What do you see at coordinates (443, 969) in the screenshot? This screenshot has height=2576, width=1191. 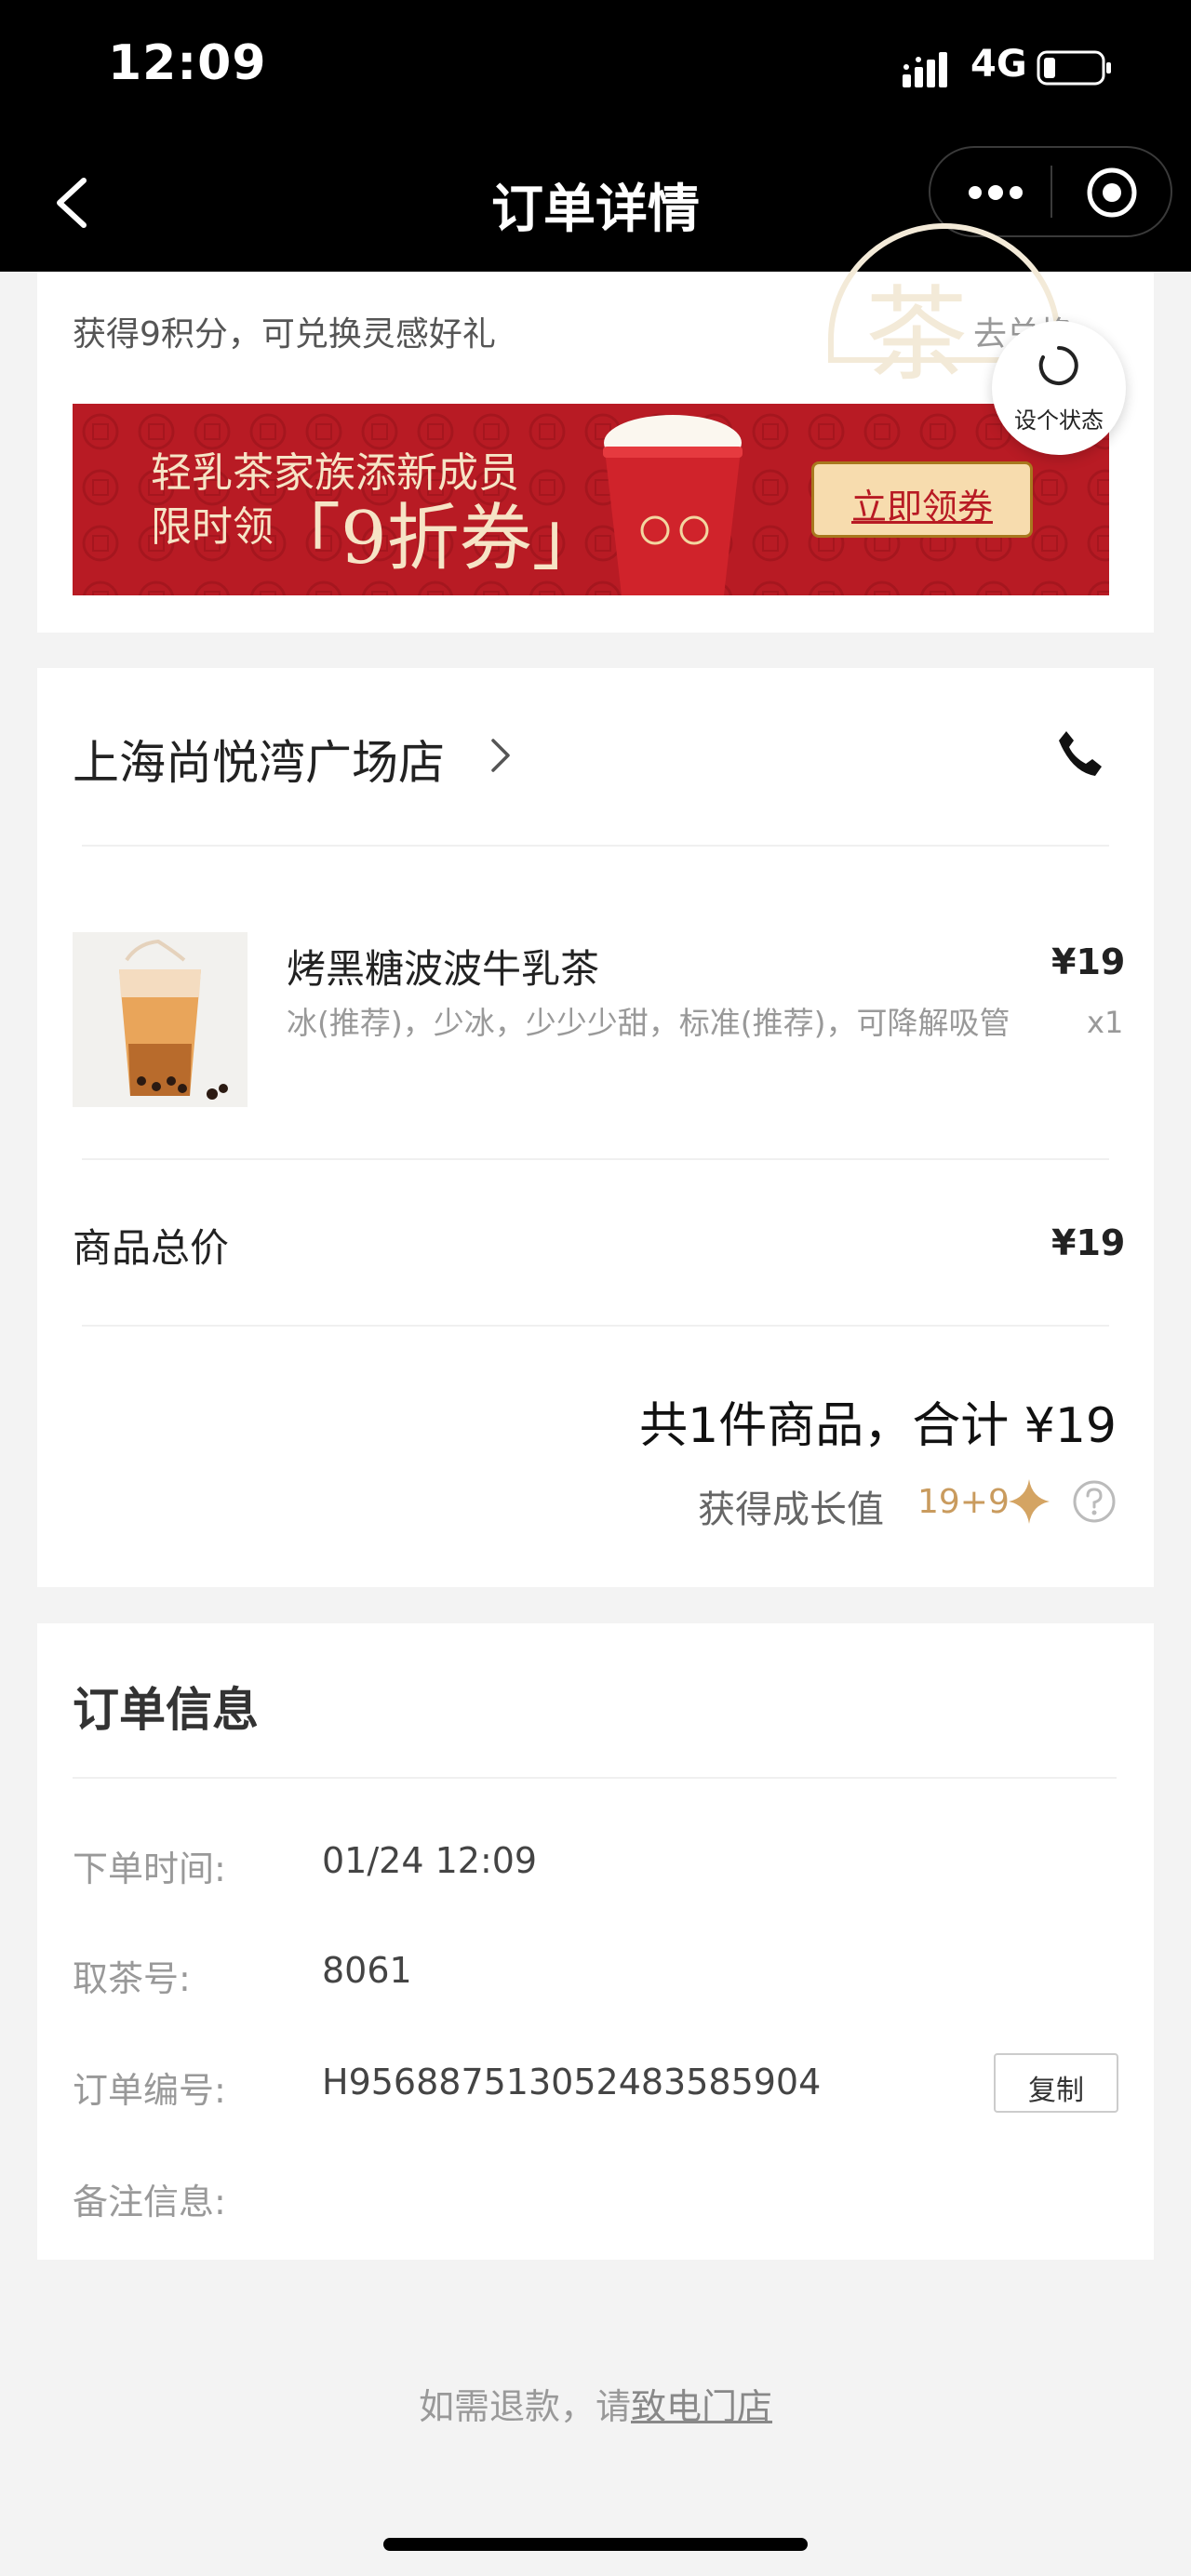 I see `product-name: 烤黑糖波波牛乳茶` at bounding box center [443, 969].